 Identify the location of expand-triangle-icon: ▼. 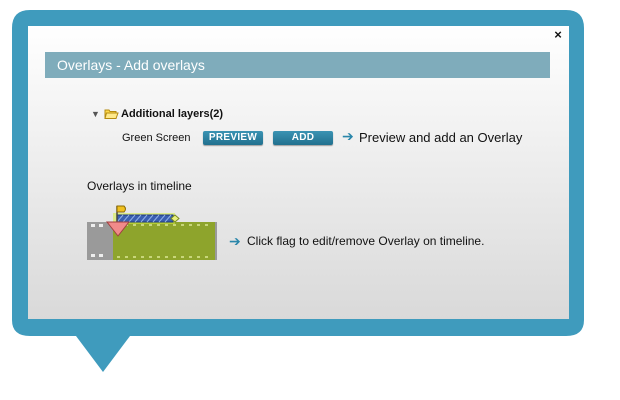
(95, 114).